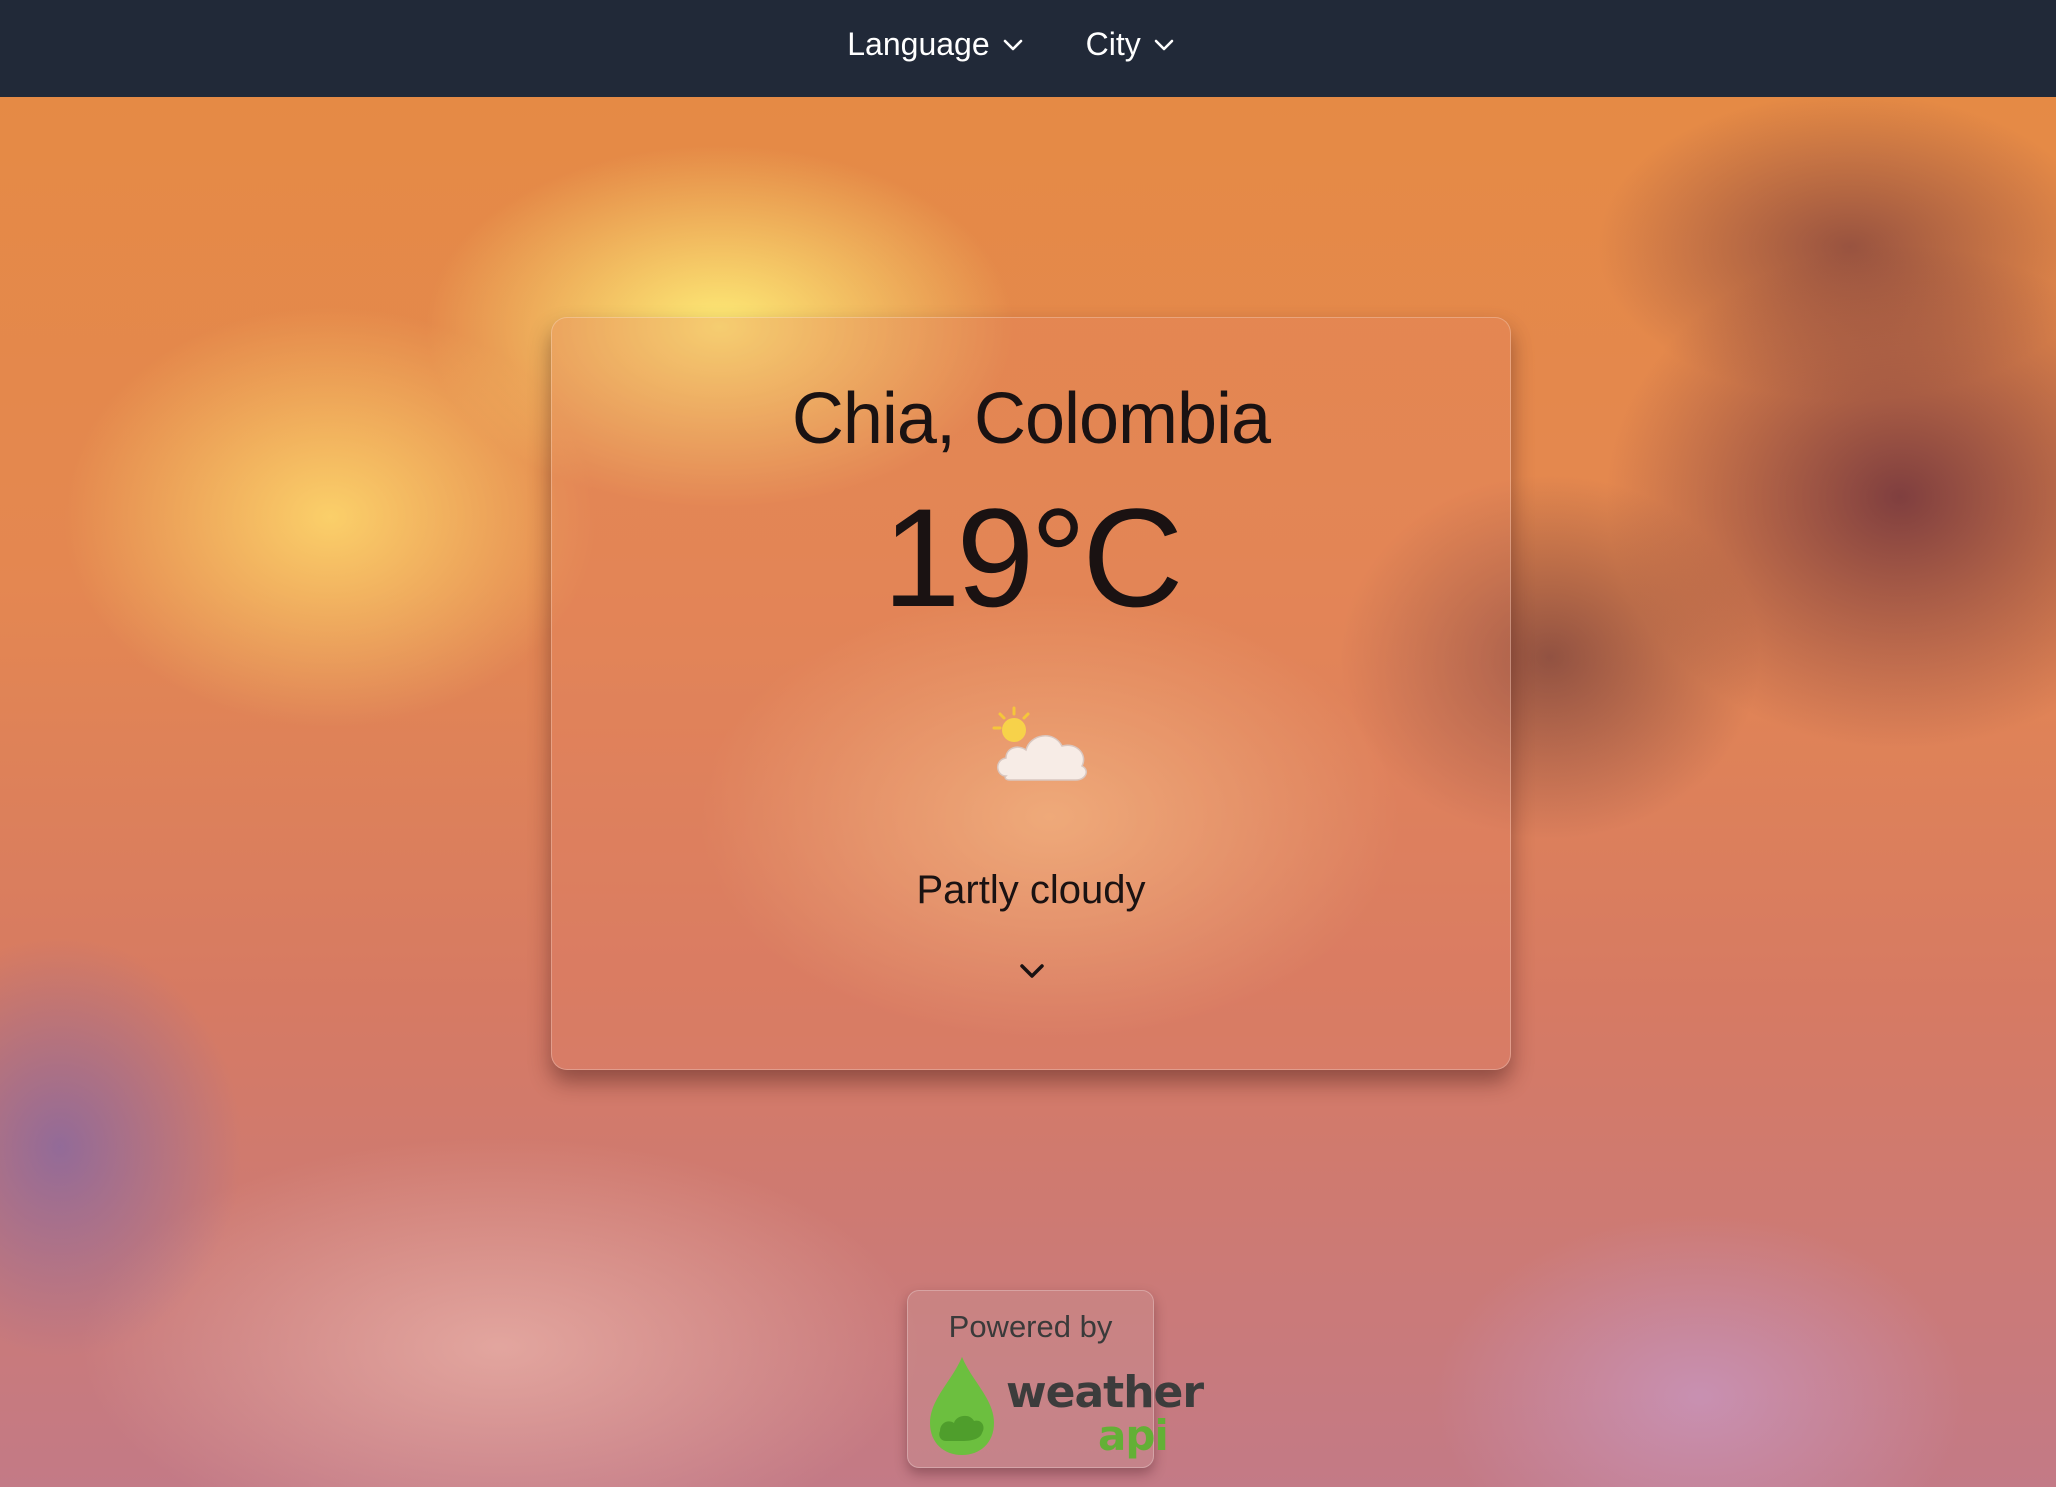 The width and height of the screenshot is (2056, 1487). Describe the element at coordinates (1133, 1435) in the screenshot. I see `logo-word-api: api` at that location.